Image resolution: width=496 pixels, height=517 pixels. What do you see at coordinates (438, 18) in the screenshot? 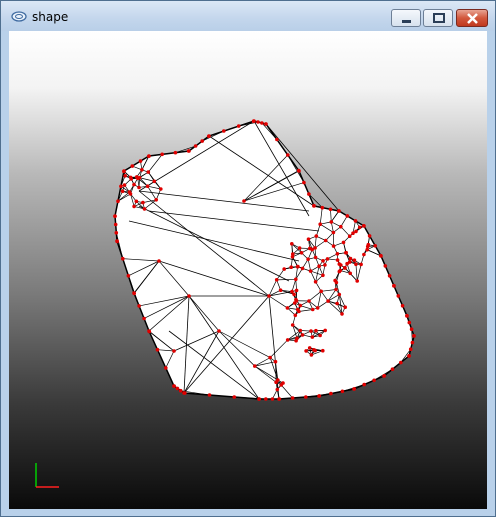
I see `maximize-button` at bounding box center [438, 18].